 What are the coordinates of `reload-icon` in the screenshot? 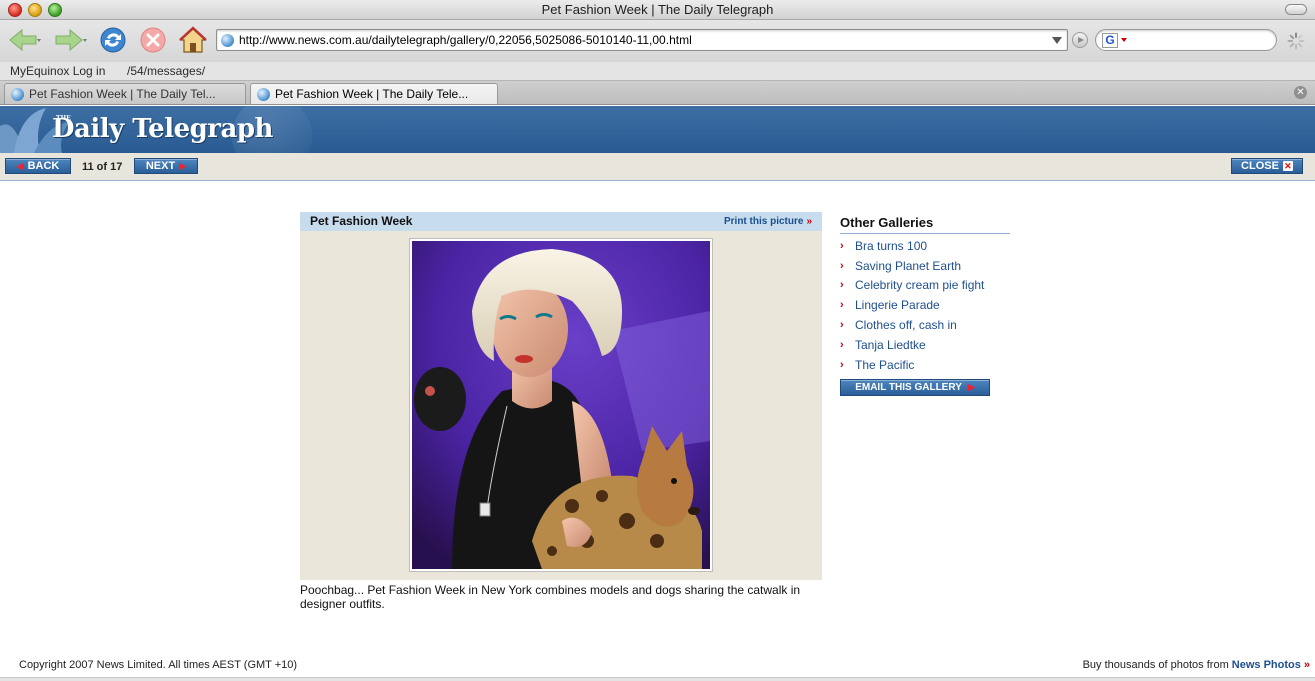 It's located at (113, 40).